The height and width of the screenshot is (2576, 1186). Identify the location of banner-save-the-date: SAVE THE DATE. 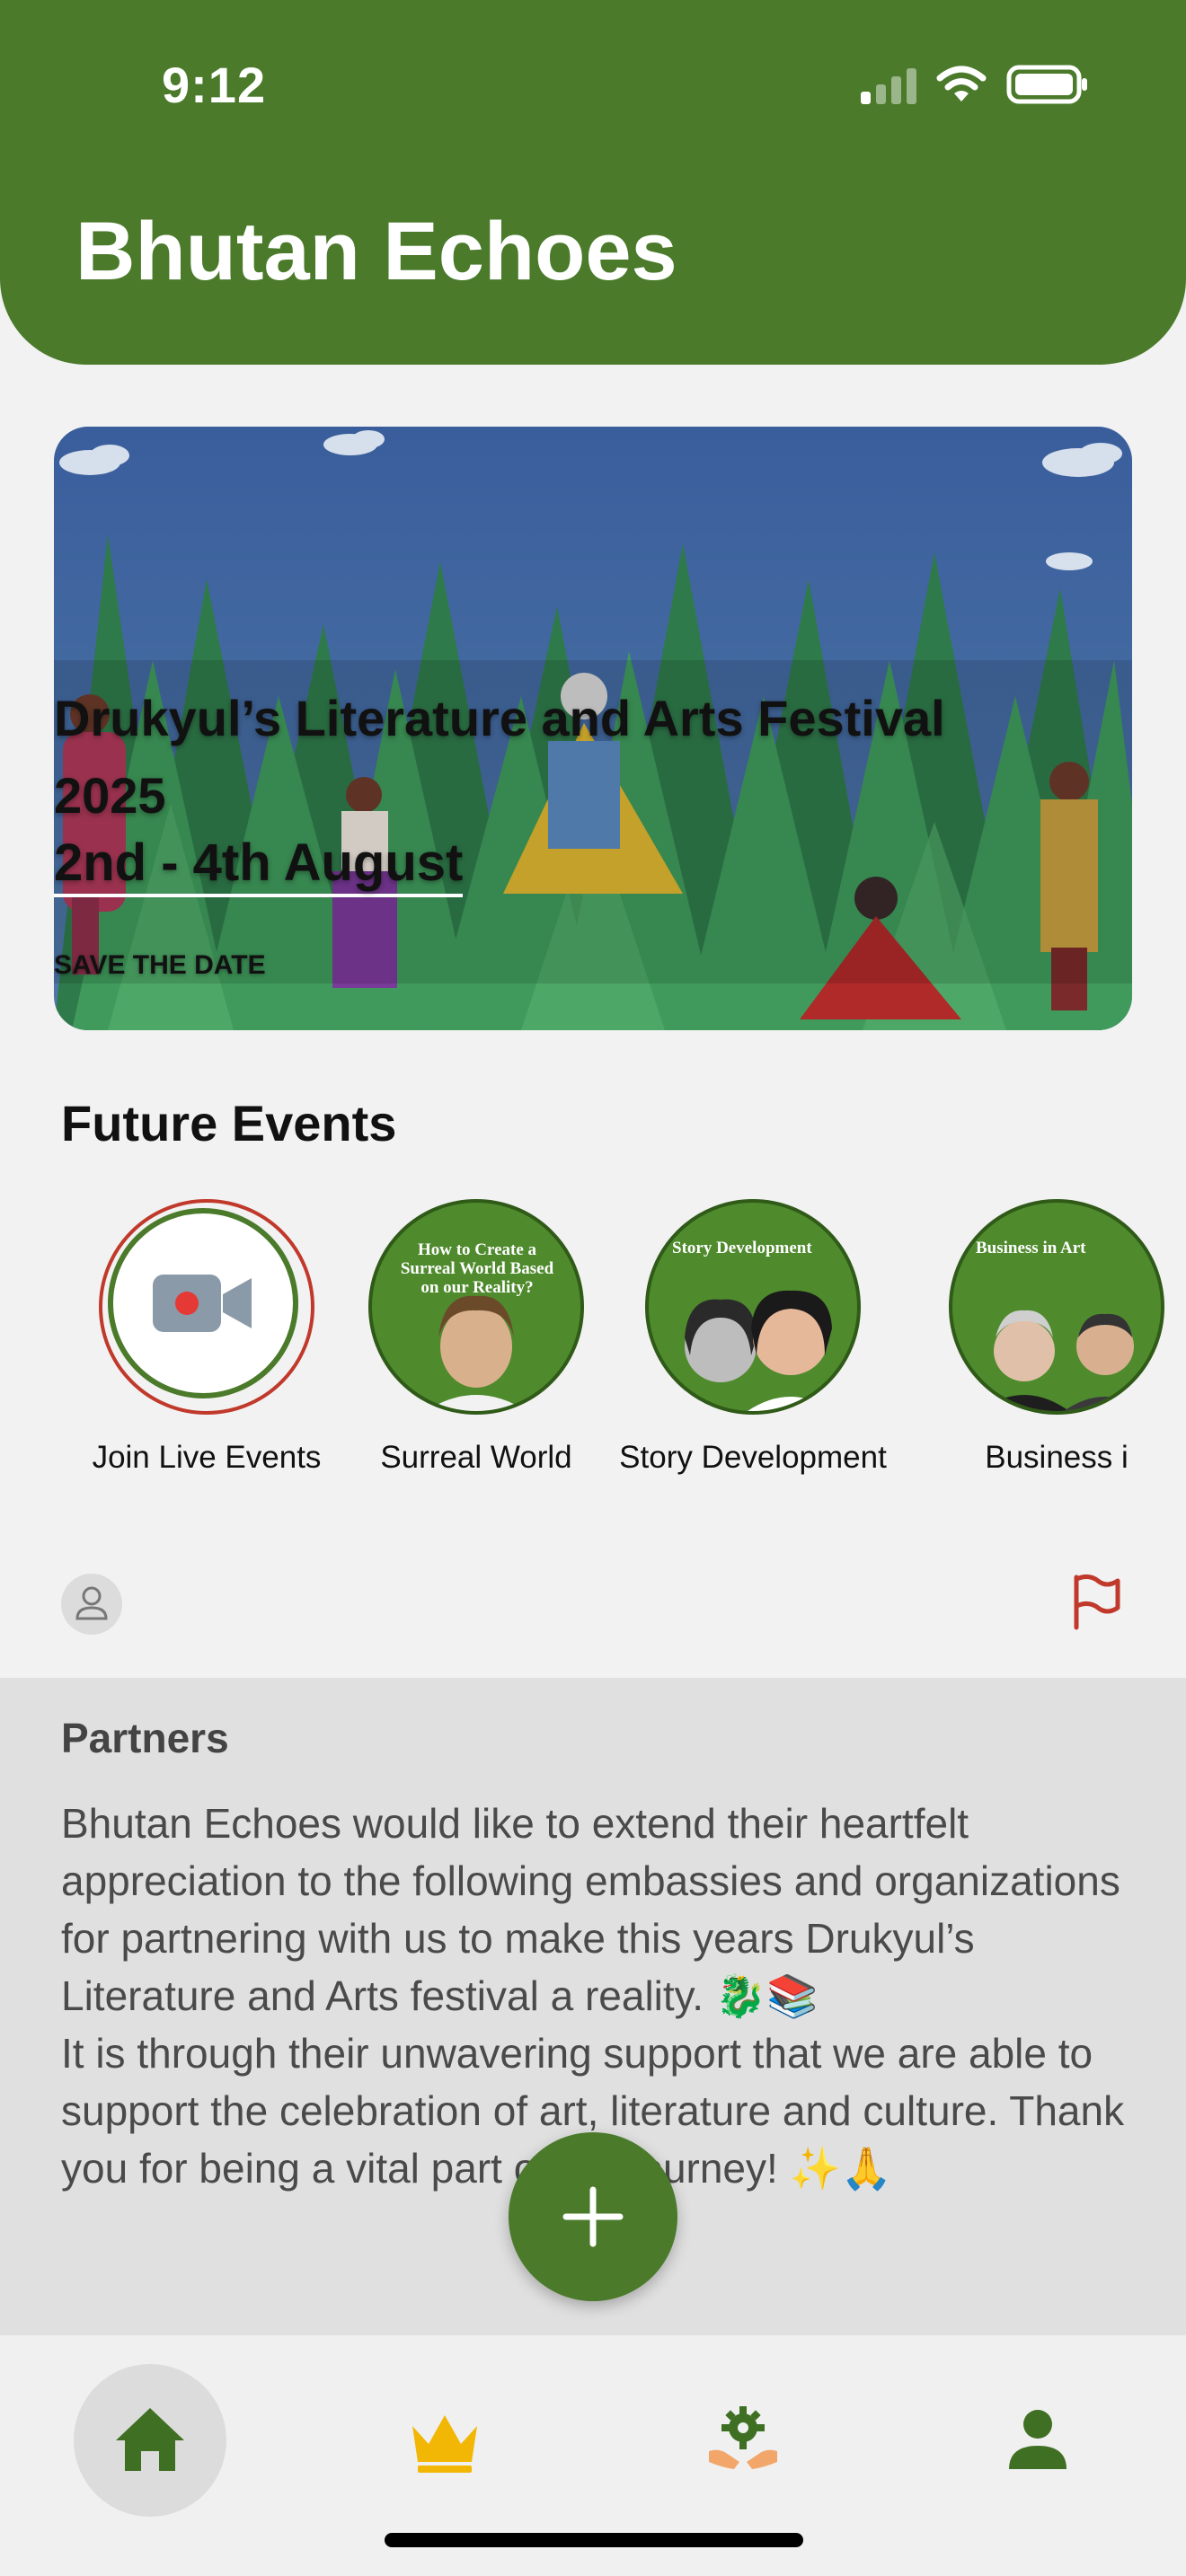
(160, 965).